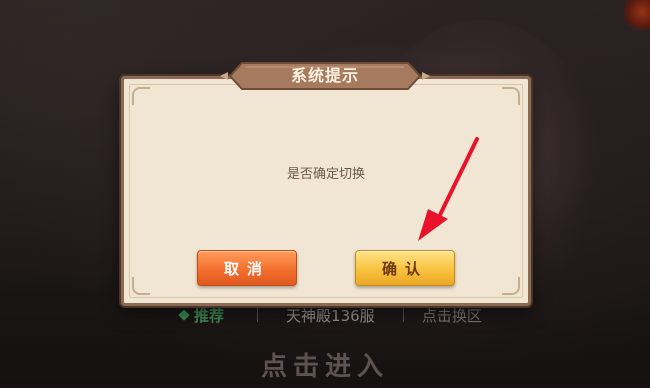 This screenshot has height=388, width=650. Describe the element at coordinates (448, 189) in the screenshot. I see `annotation-arrow-icon` at that location.